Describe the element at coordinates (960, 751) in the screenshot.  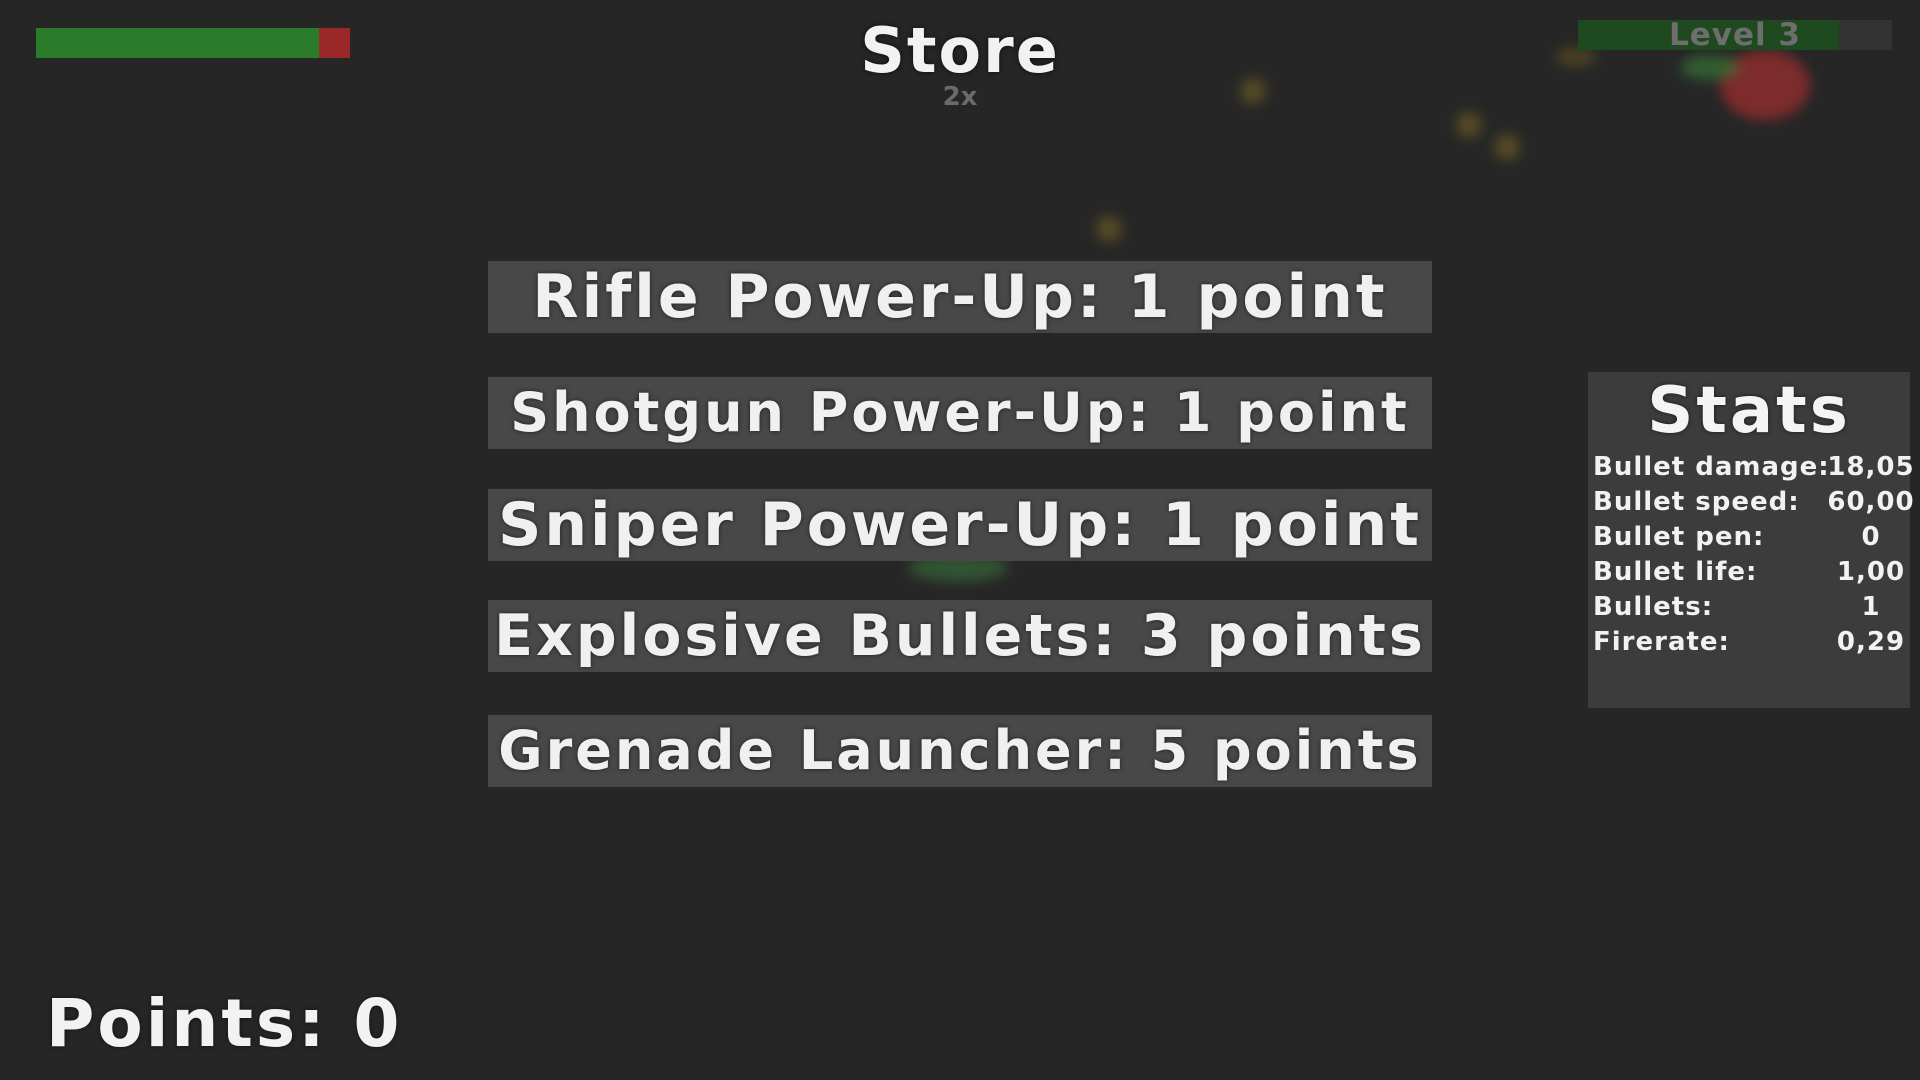
I see `grenade-launcher-button: Grenade Launcher: 5 points` at that location.